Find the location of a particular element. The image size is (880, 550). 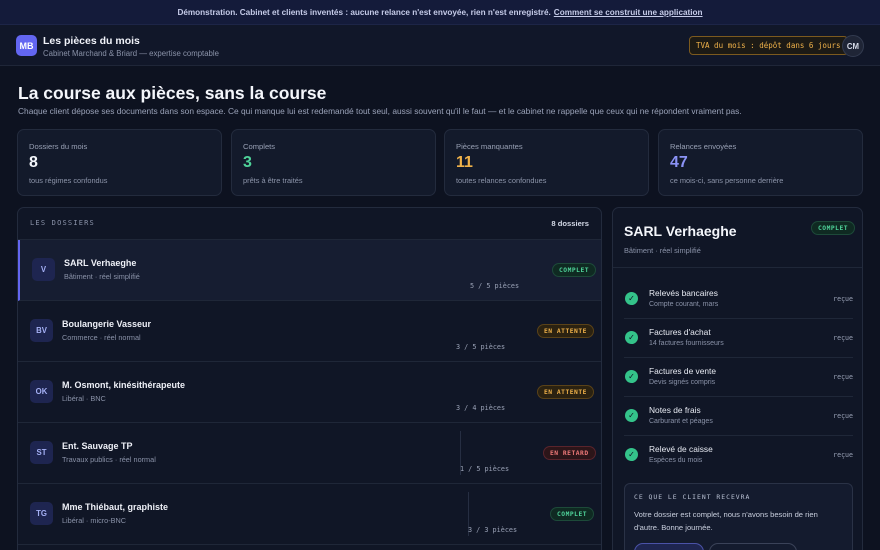

stat-label: Relances envoyées is located at coordinates (703, 146).